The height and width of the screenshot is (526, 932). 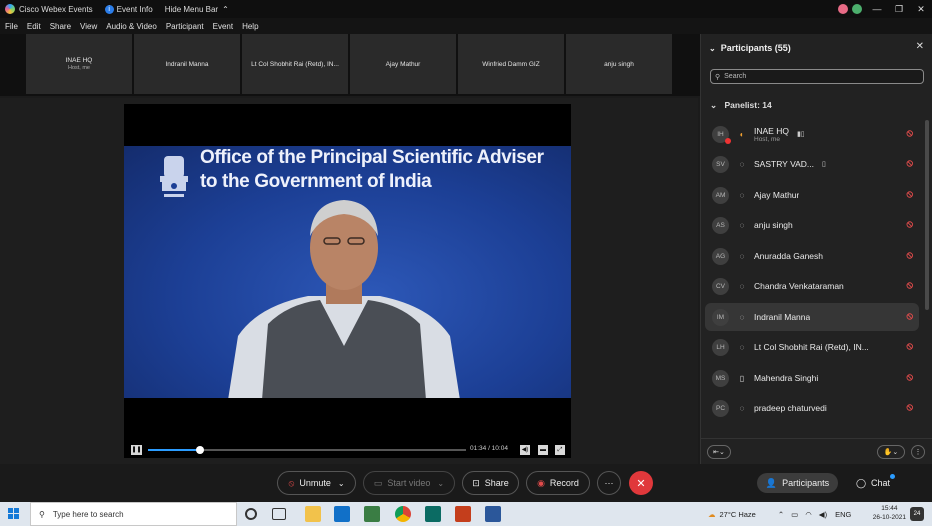 What do you see at coordinates (812, 408) in the screenshot?
I see `participant-row: PC ◌ pradeep chaturvedi ⦸` at bounding box center [812, 408].